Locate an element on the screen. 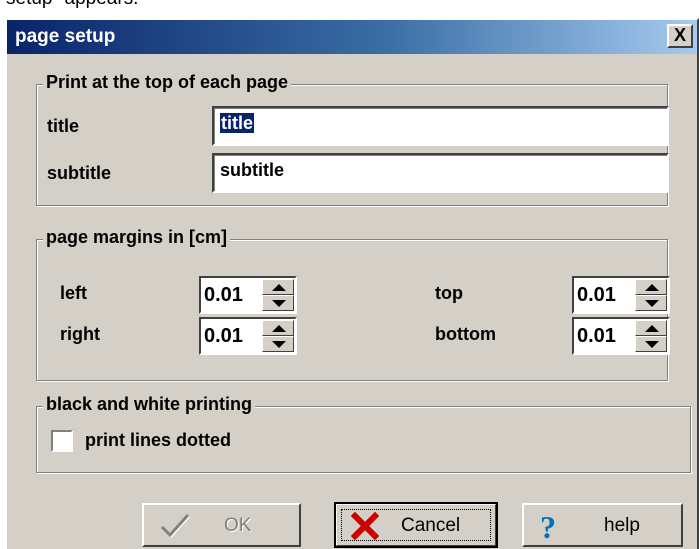 The image size is (699, 549). right-margin-up-button is located at coordinates (278, 328).